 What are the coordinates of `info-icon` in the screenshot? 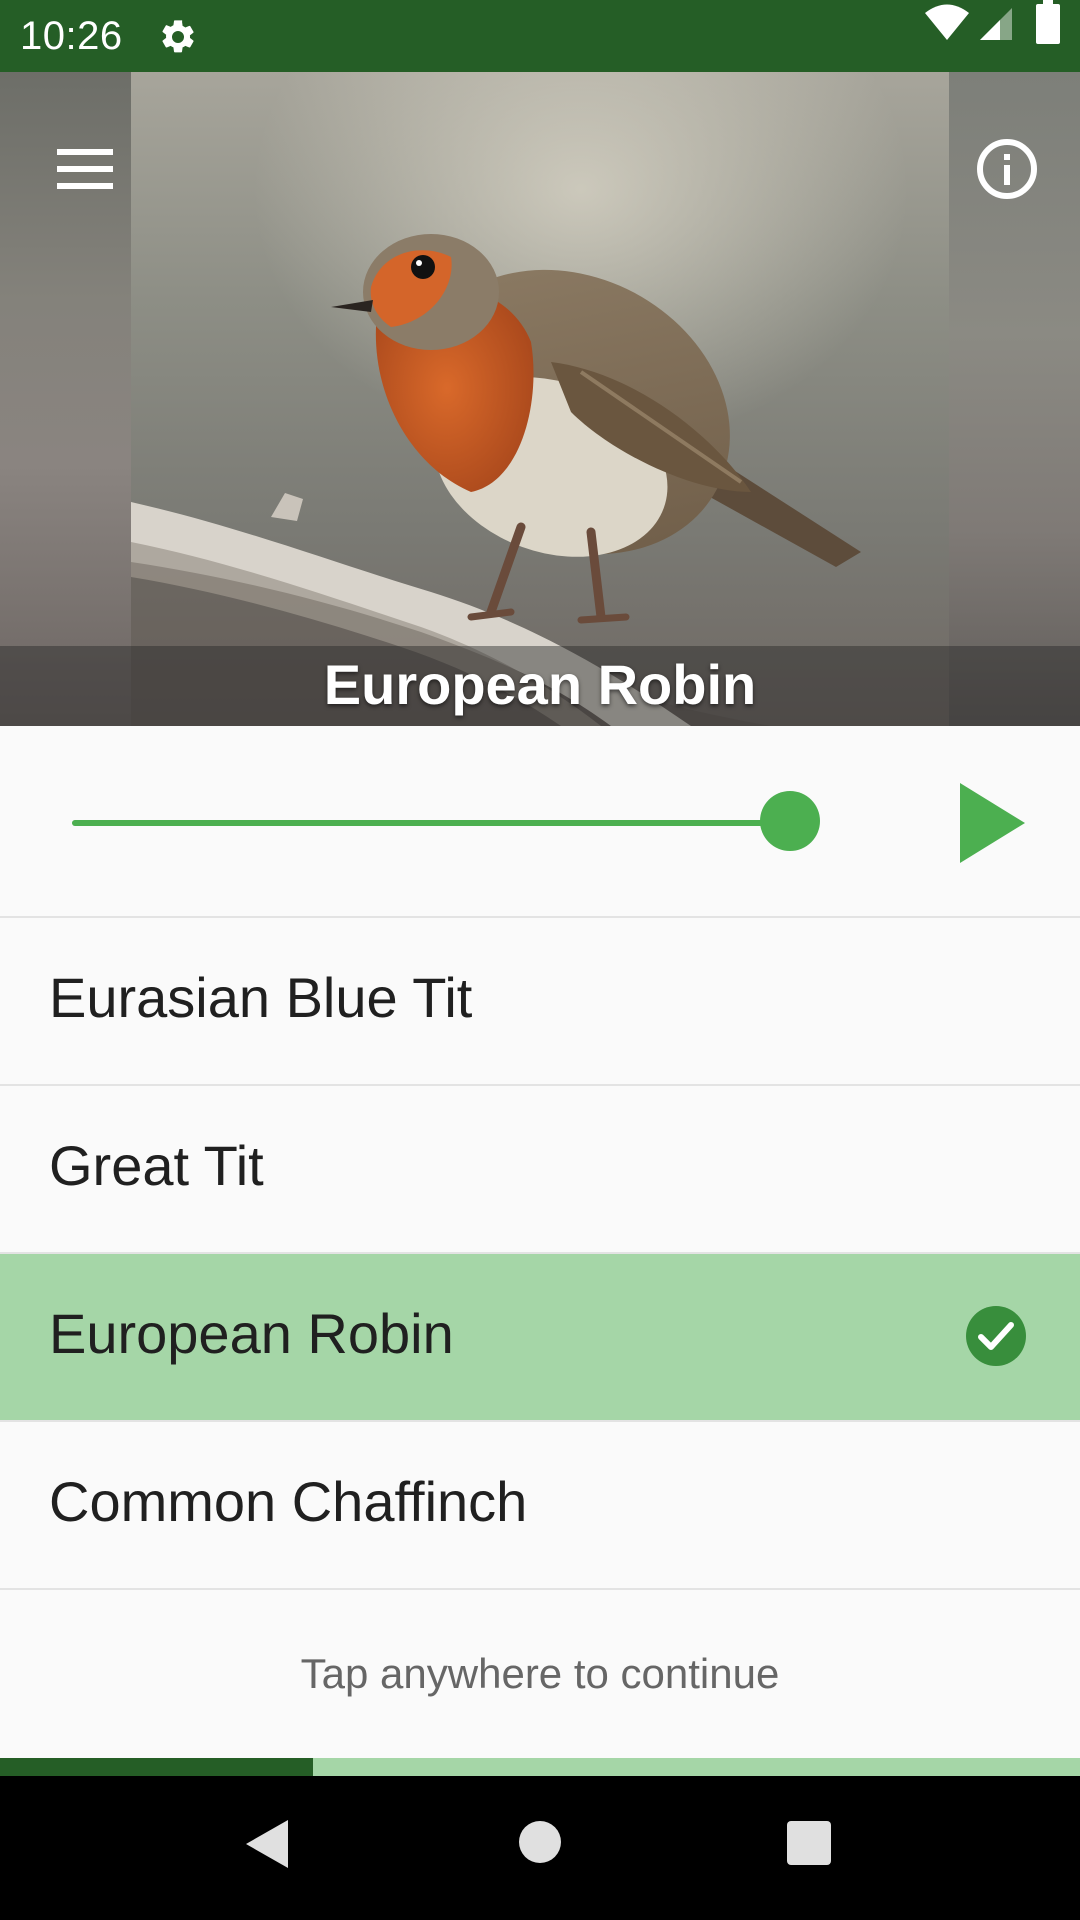 It's located at (1007, 169).